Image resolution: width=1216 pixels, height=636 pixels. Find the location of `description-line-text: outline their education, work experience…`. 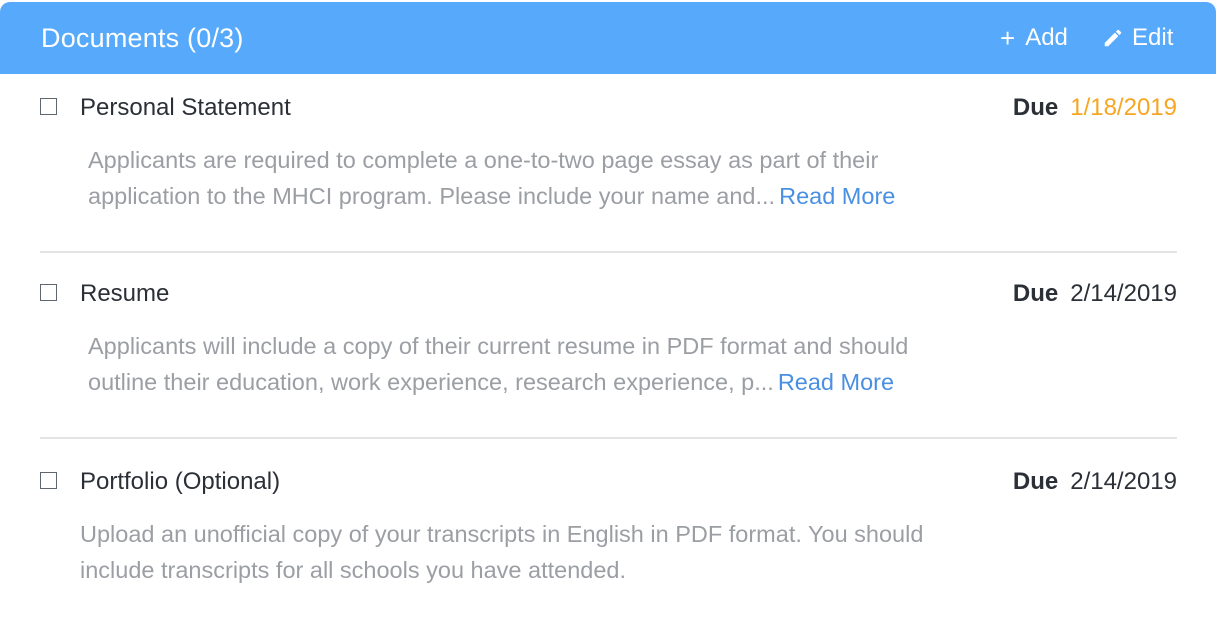

description-line-text: outline their education, work experience… is located at coordinates (431, 382).